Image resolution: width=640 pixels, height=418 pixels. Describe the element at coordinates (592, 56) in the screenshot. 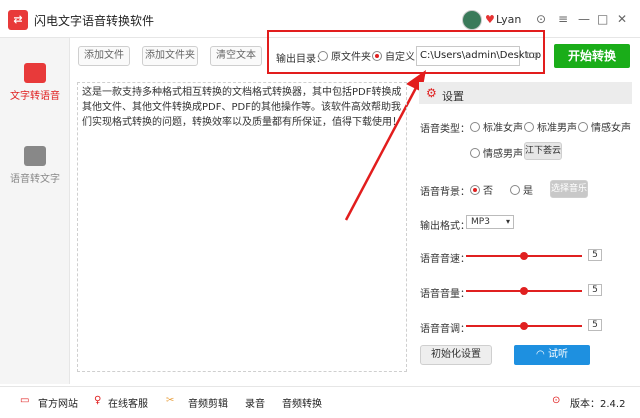

I see `start-convert-button: 开始转换` at that location.